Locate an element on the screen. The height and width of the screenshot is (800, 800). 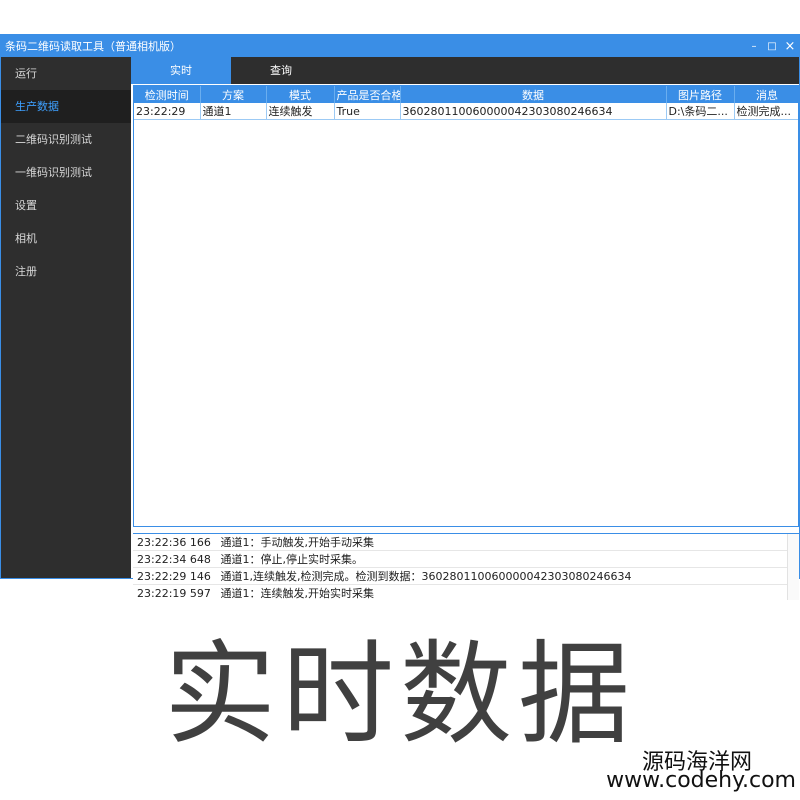
column-header-data: 数据 is located at coordinates (533, 94).